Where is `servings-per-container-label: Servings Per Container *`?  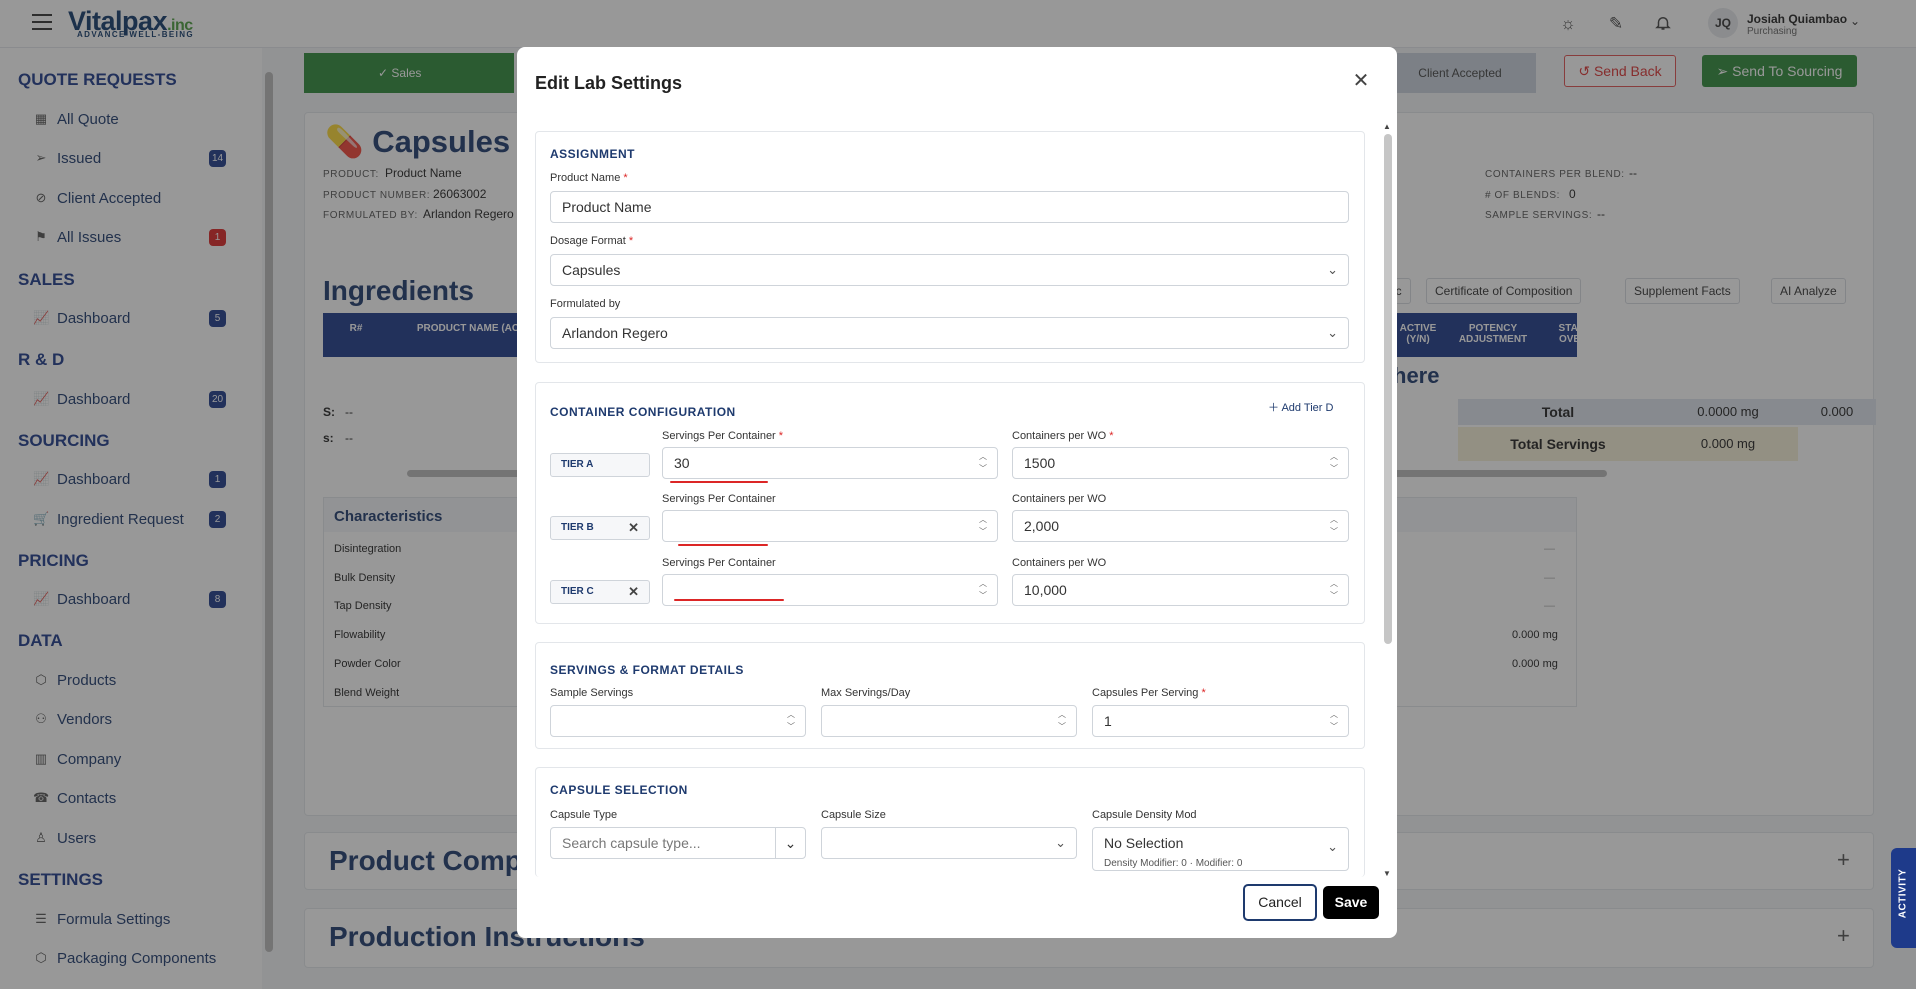
servings-per-container-label: Servings Per Container * is located at coordinates (723, 436).